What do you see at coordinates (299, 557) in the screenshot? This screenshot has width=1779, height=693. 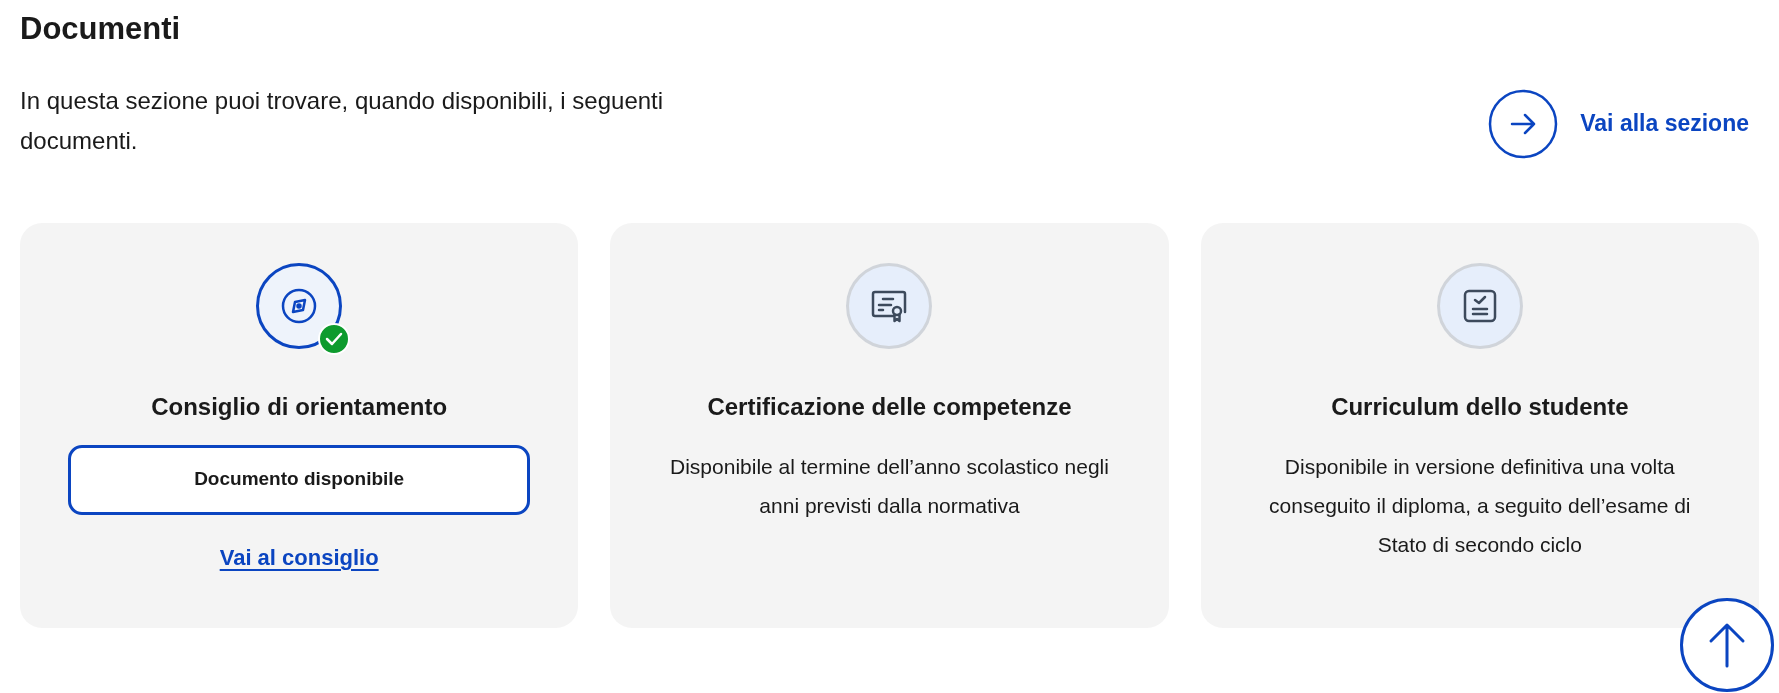 I see `consiglio-link: Vai al consiglio` at bounding box center [299, 557].